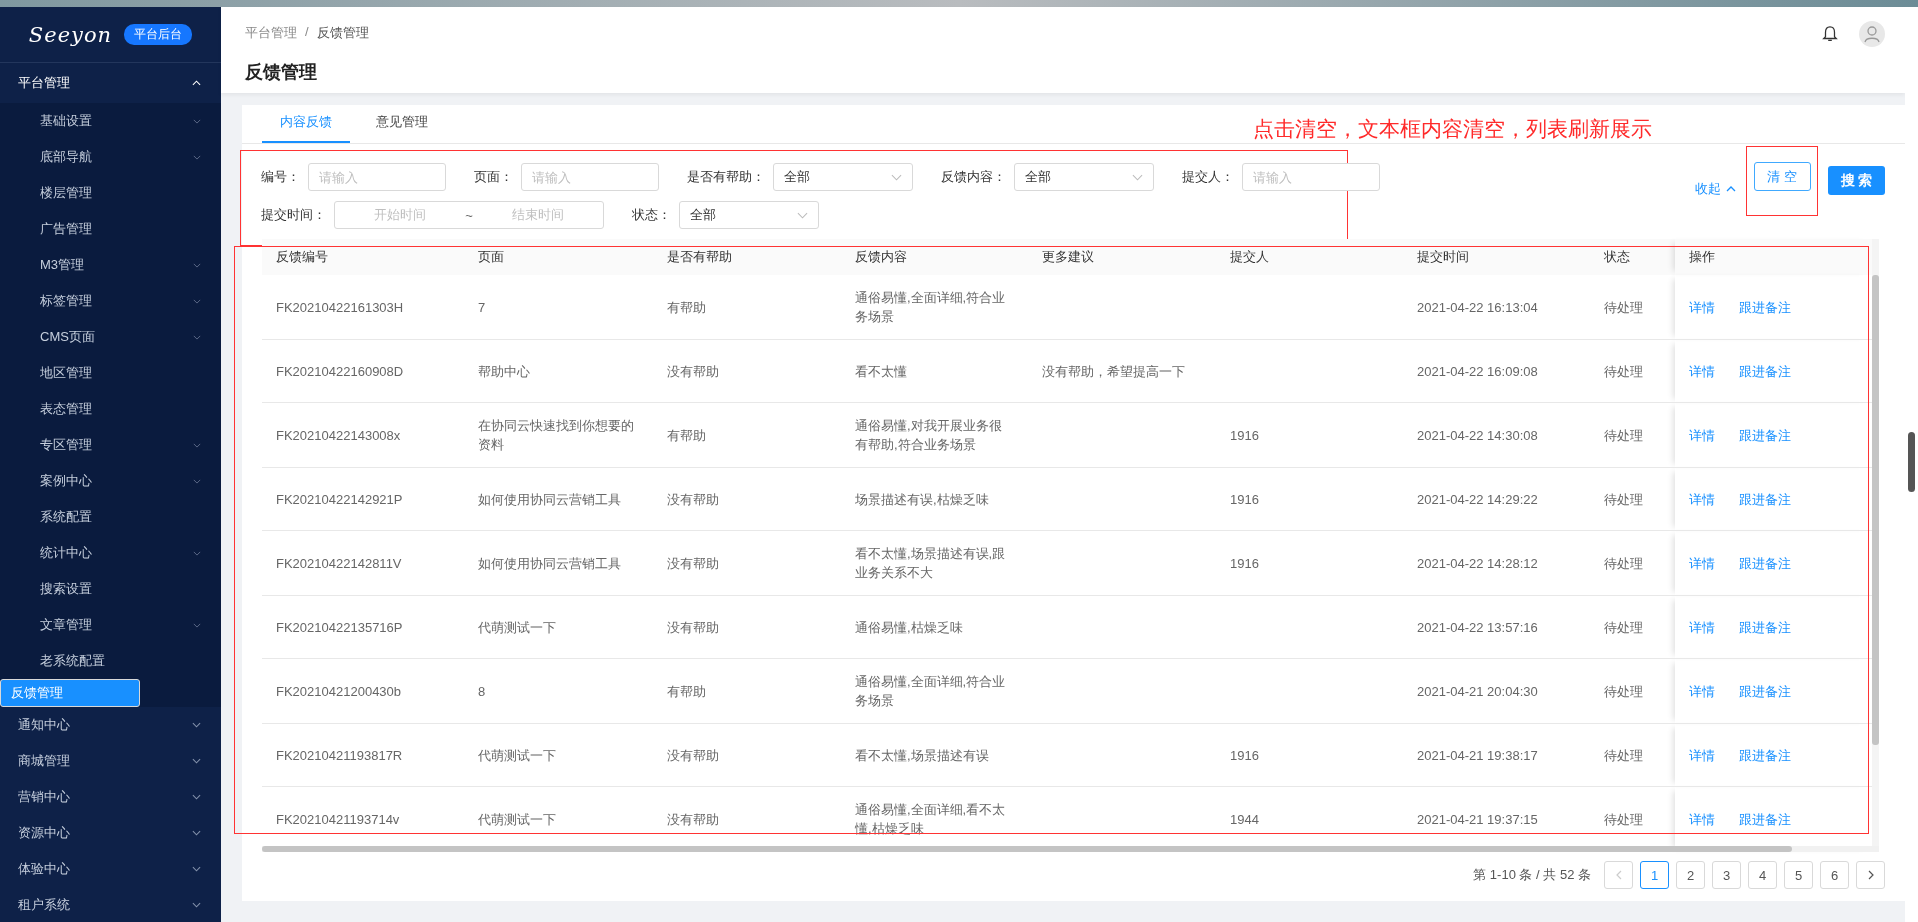 Image resolution: width=1918 pixels, height=922 pixels. What do you see at coordinates (110, 373) in the screenshot?
I see `menu-item: 地区管理` at bounding box center [110, 373].